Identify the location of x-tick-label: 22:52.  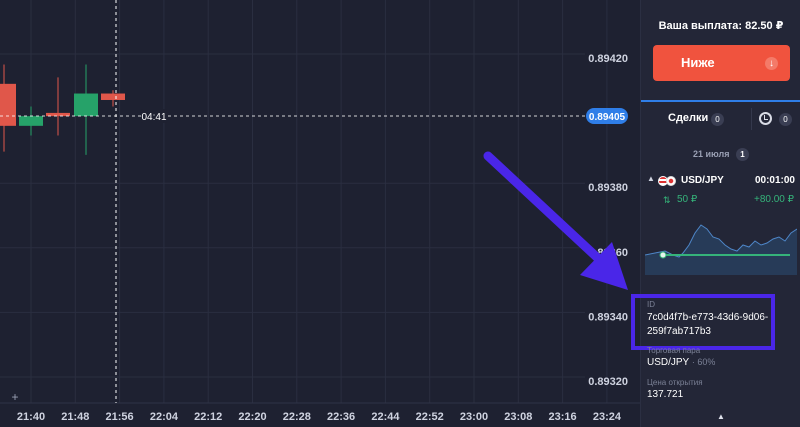
(430, 417).